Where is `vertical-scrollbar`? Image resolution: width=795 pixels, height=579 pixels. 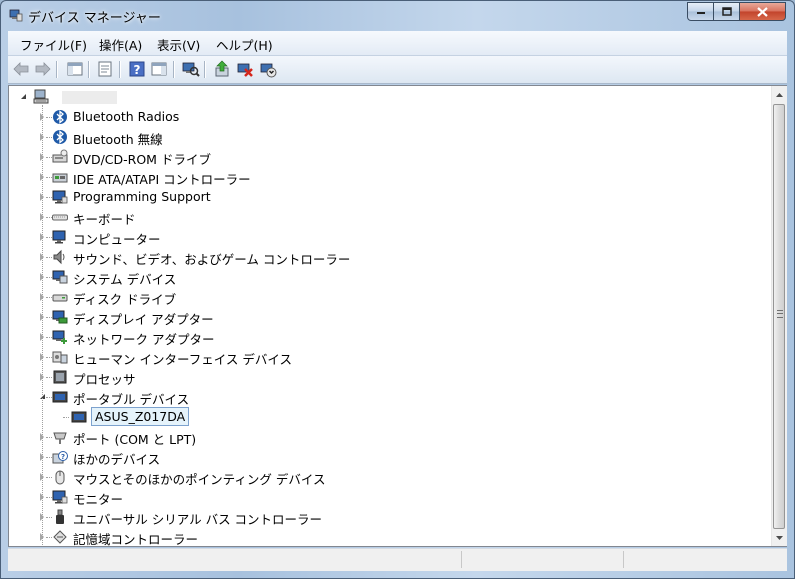
vertical-scrollbar is located at coordinates (779, 316).